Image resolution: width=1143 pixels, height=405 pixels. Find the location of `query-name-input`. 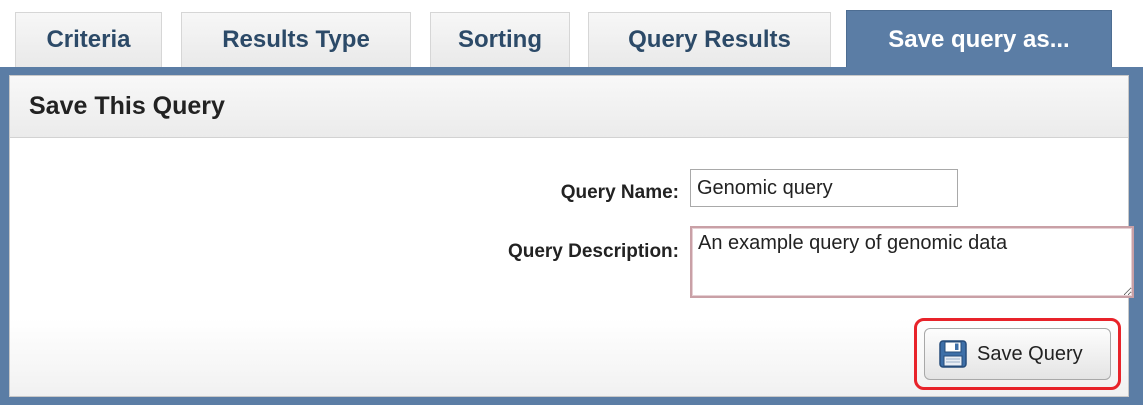

query-name-input is located at coordinates (824, 188).